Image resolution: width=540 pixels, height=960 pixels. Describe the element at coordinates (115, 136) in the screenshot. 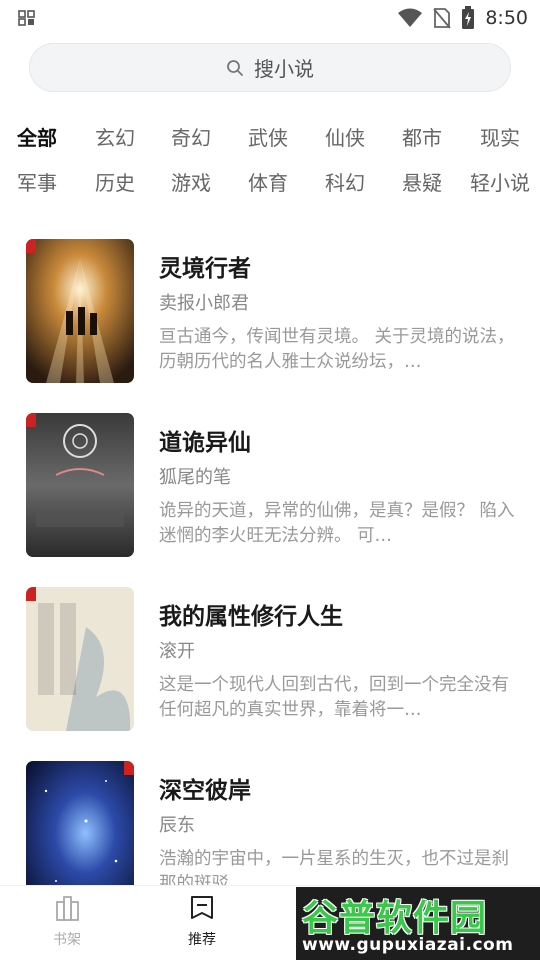

I see `category-xuanhuan: 玄幻` at that location.